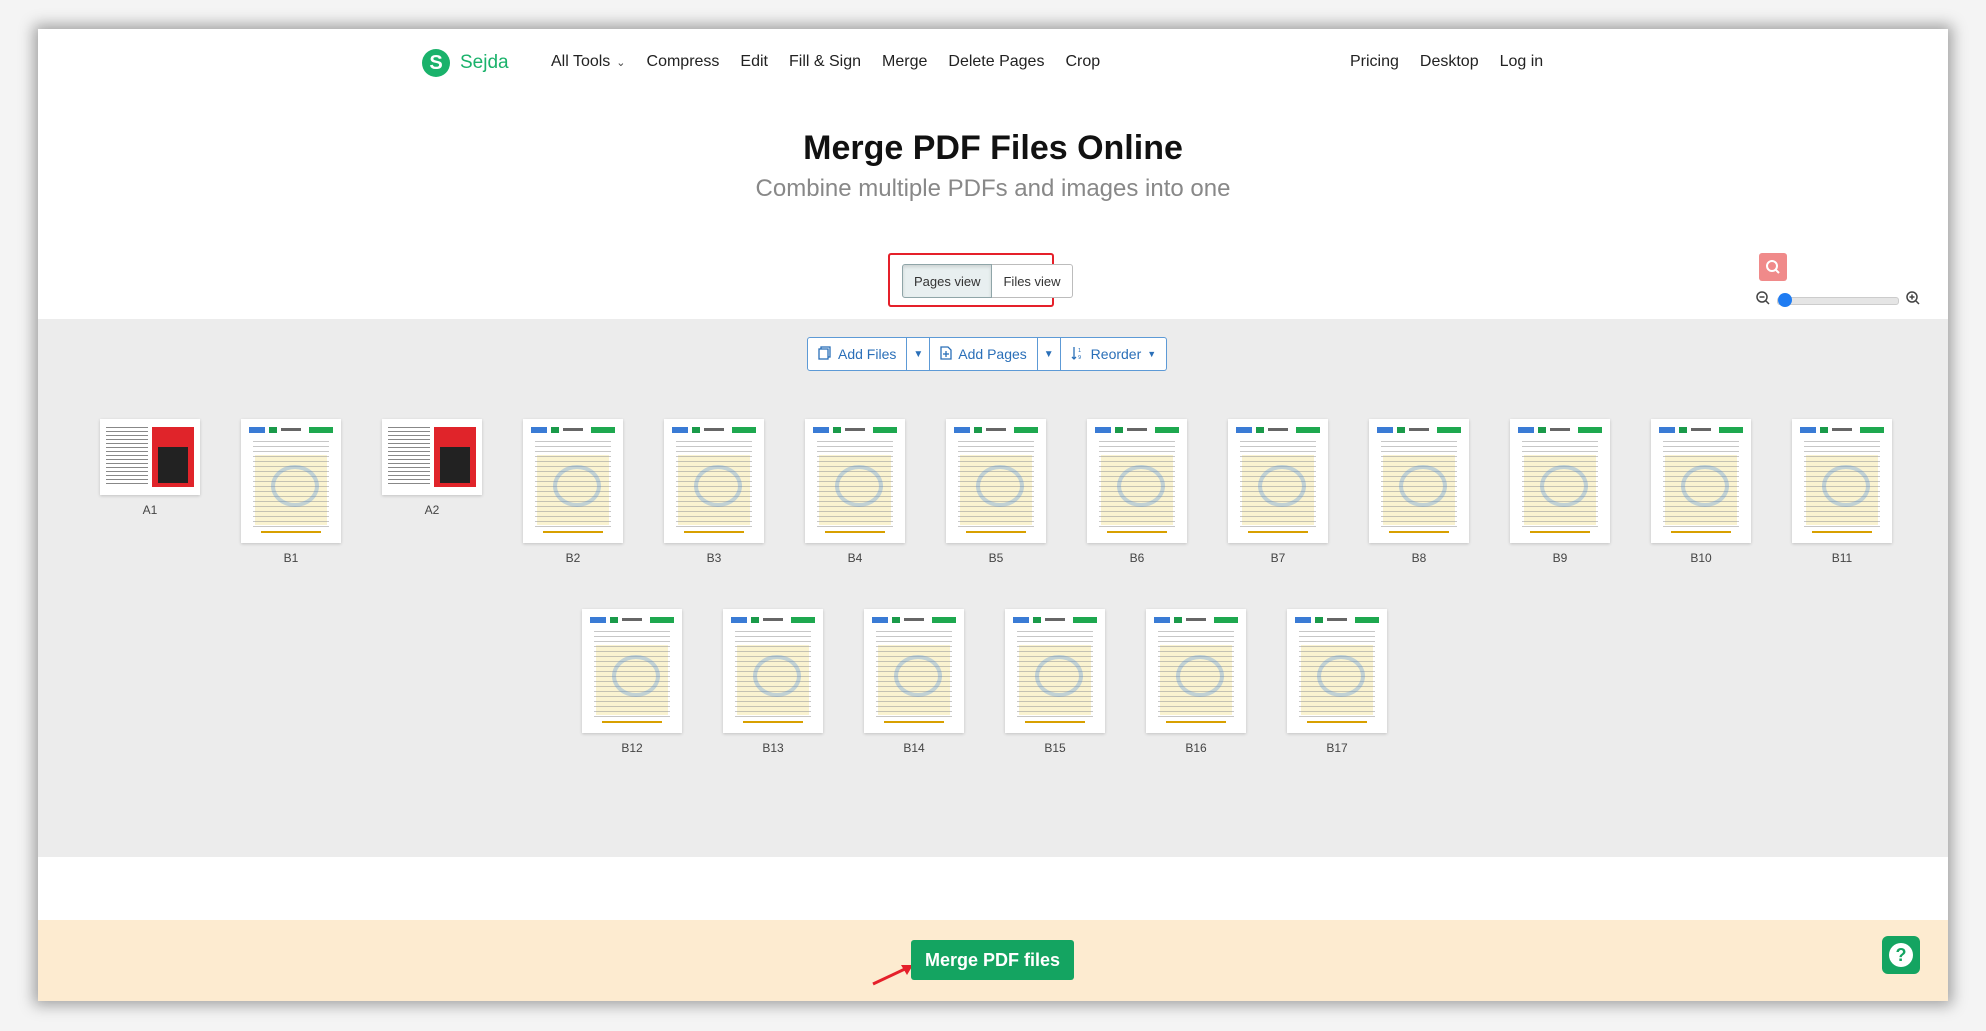 The width and height of the screenshot is (1986, 1031). I want to click on nav-desktop: Desktop, so click(1449, 62).